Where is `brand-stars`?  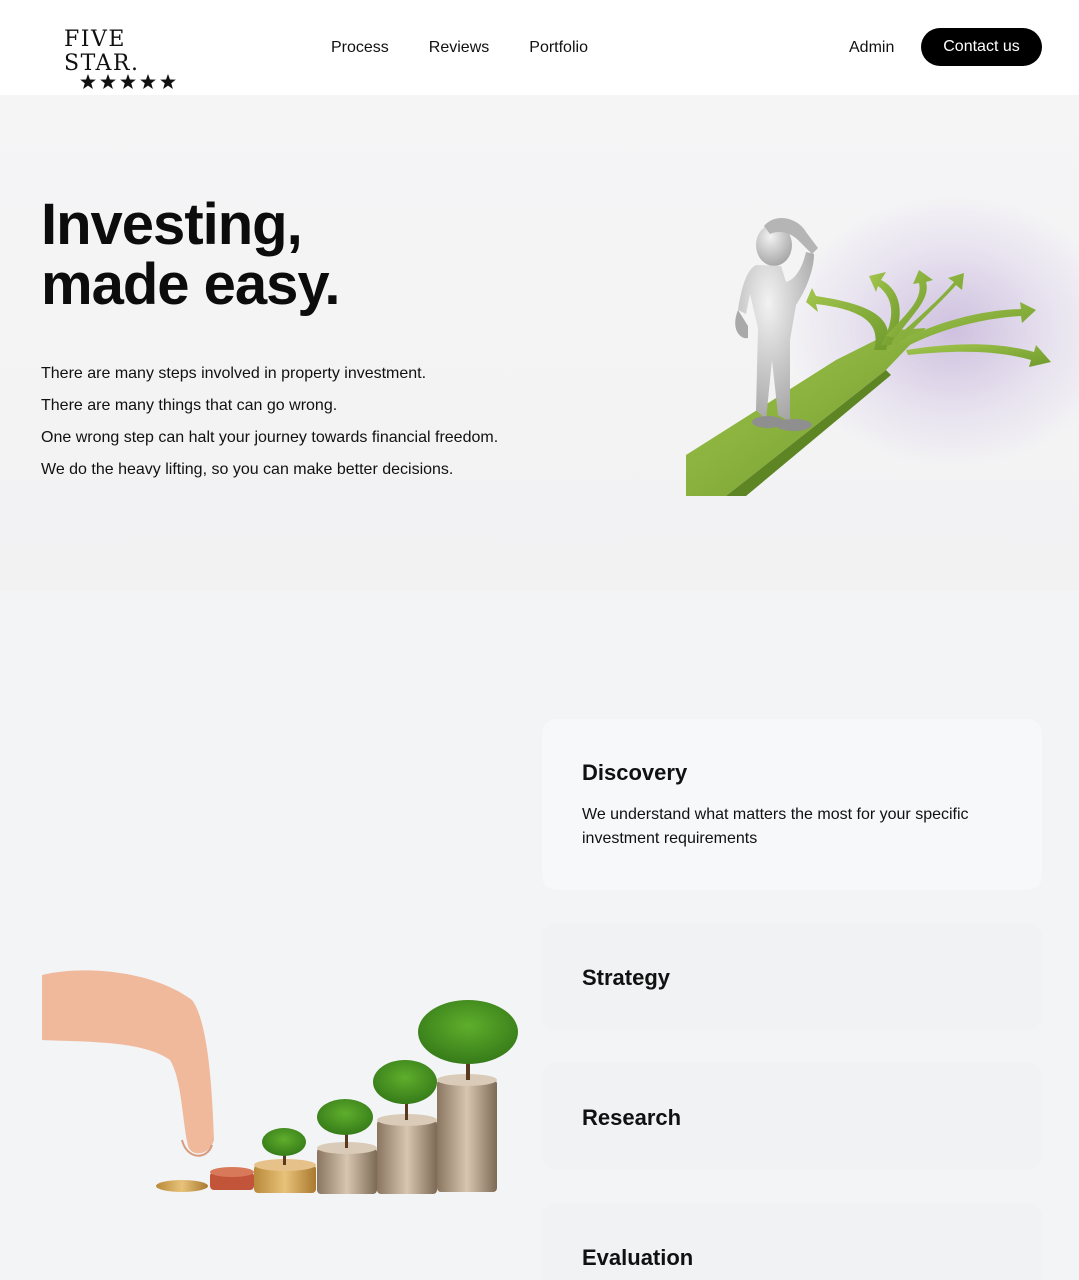
brand-stars is located at coordinates (140, 81).